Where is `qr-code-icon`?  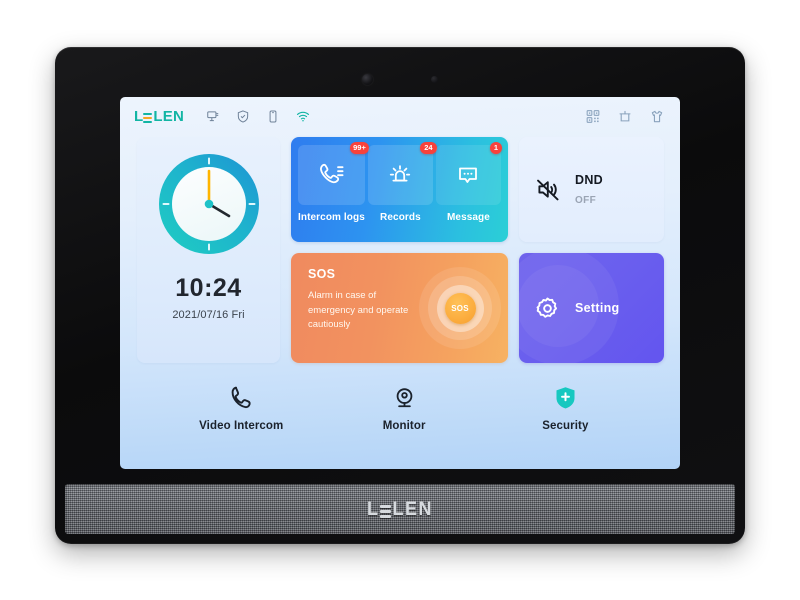 qr-code-icon is located at coordinates (593, 116).